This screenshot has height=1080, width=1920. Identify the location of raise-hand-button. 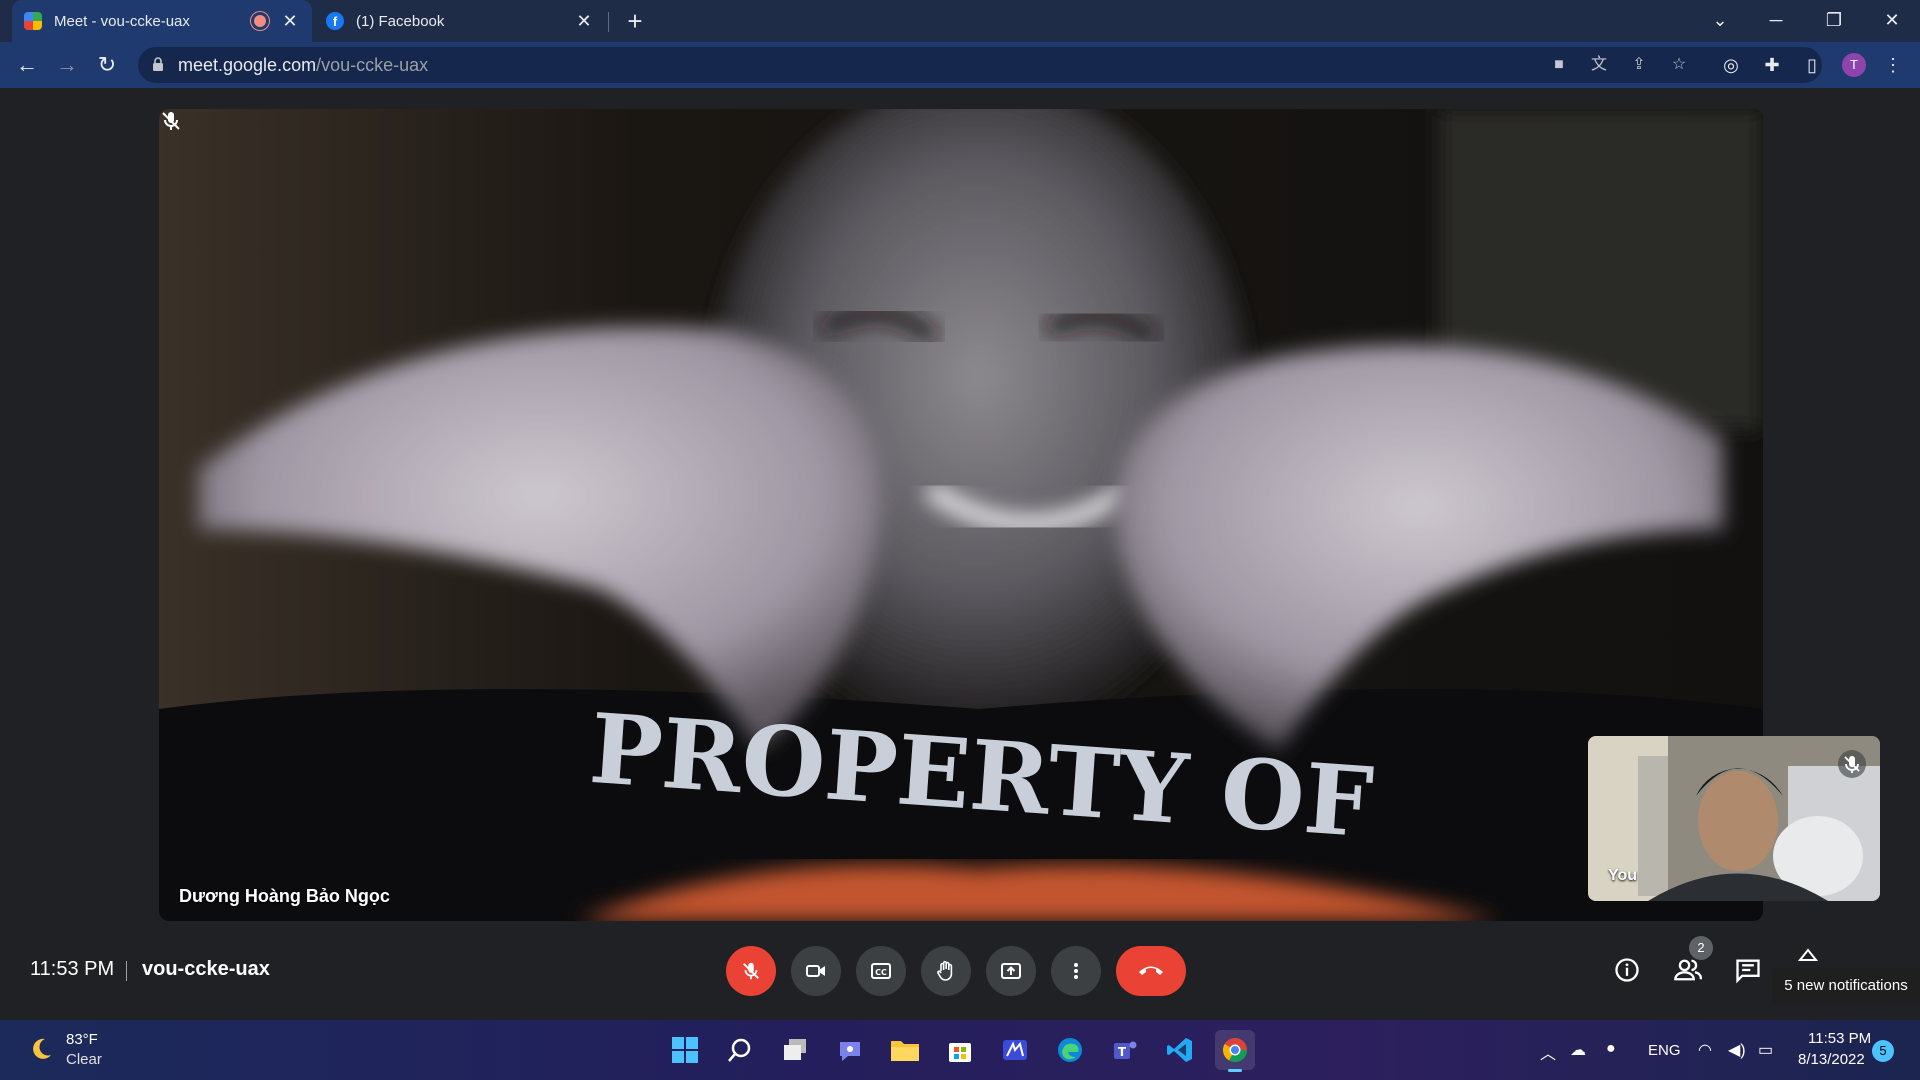
(946, 971).